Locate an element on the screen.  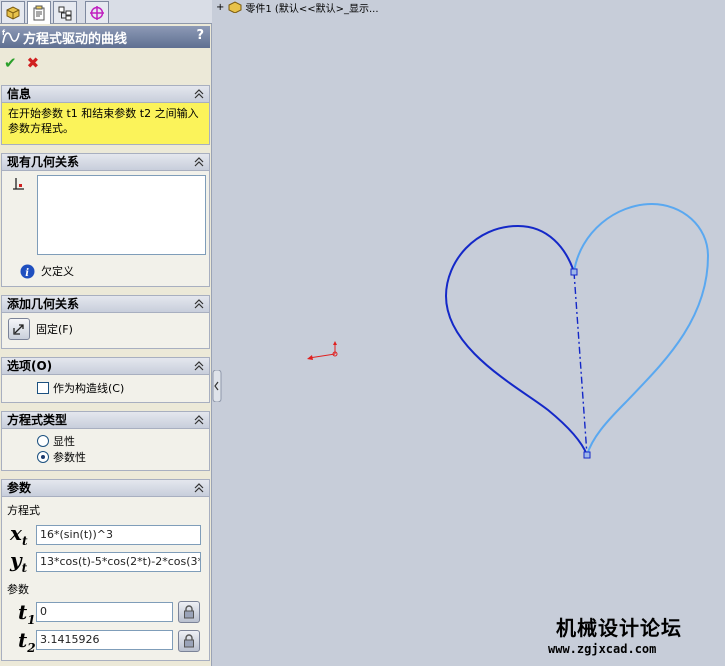
add-relations-header: 添加几何关系 is located at coordinates (105, 304).